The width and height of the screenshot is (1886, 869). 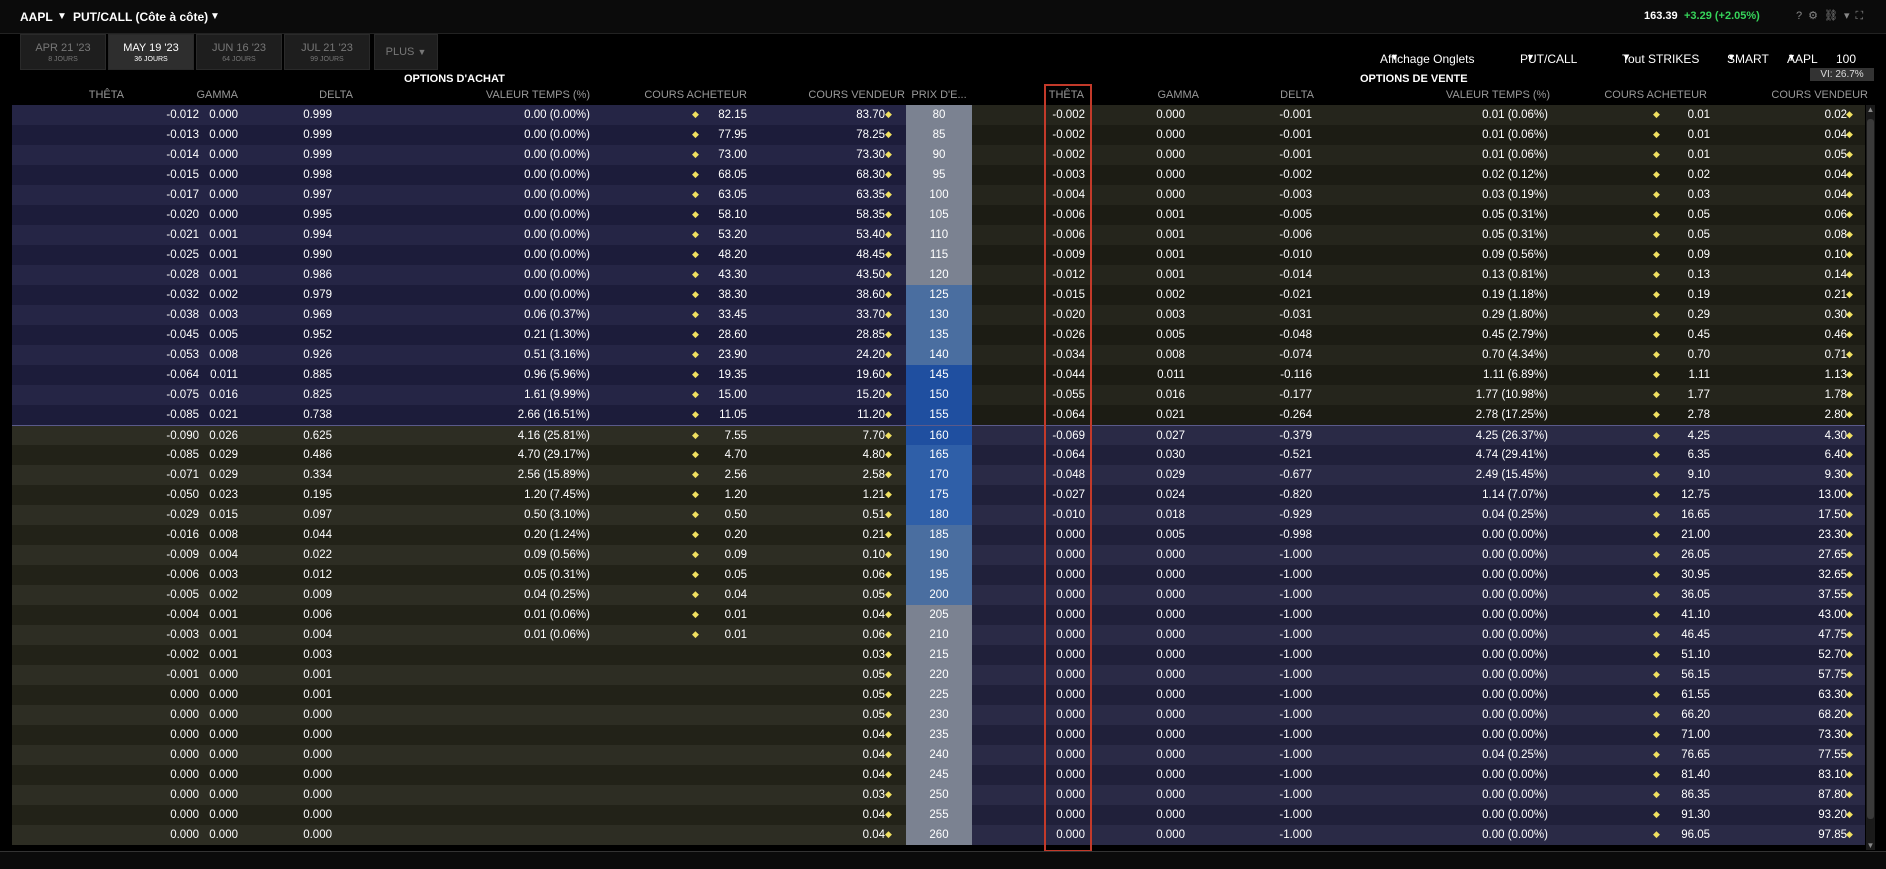 What do you see at coordinates (939, 835) in the screenshot?
I see `strike-cell: 260` at bounding box center [939, 835].